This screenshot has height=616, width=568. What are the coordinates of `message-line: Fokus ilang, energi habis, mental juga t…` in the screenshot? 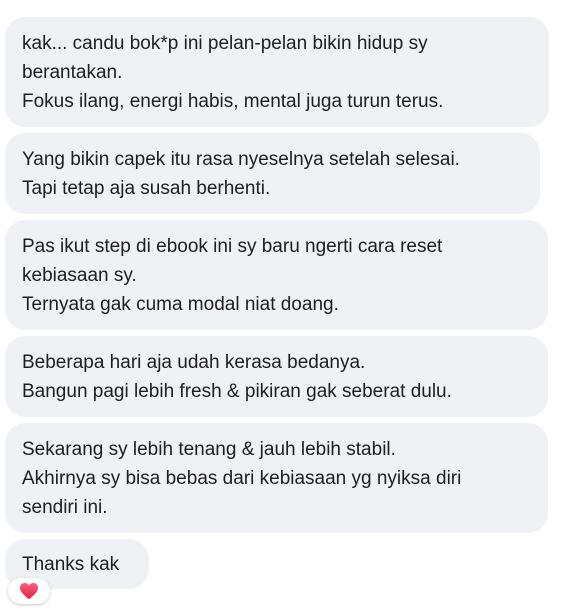 It's located at (233, 101).